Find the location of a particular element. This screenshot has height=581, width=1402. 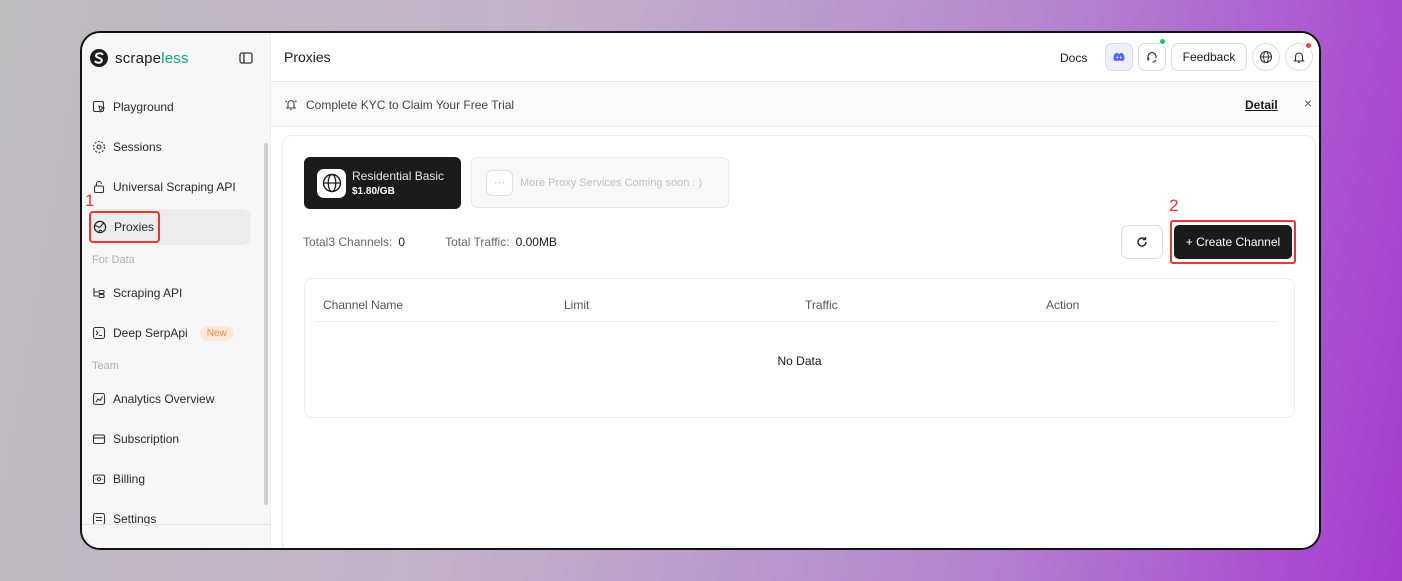

empty-state-text: No Data is located at coordinates (799, 361).